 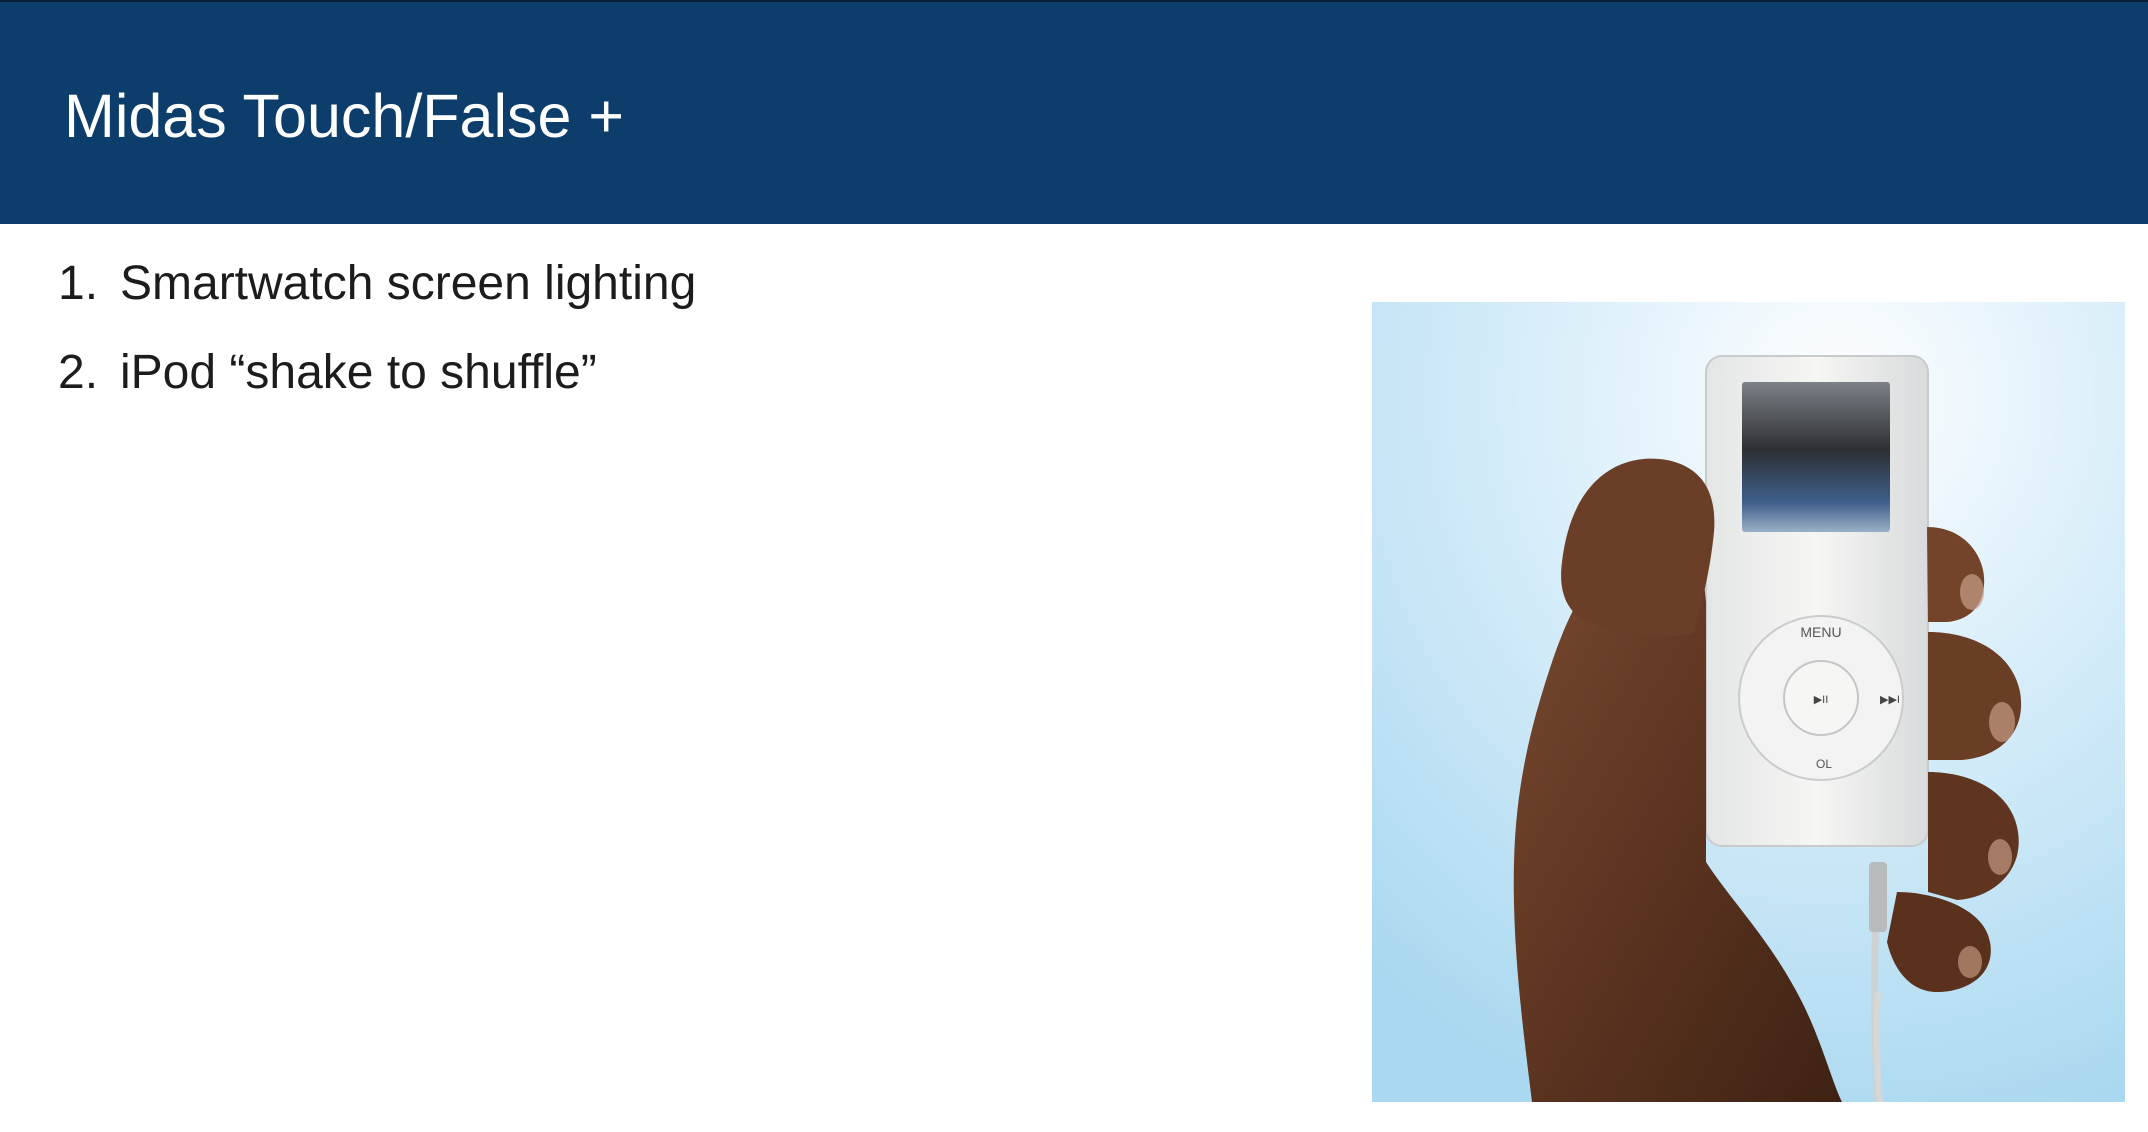 I want to click on list-item-text: iPod “shake to shuffle”, so click(x=358, y=372).